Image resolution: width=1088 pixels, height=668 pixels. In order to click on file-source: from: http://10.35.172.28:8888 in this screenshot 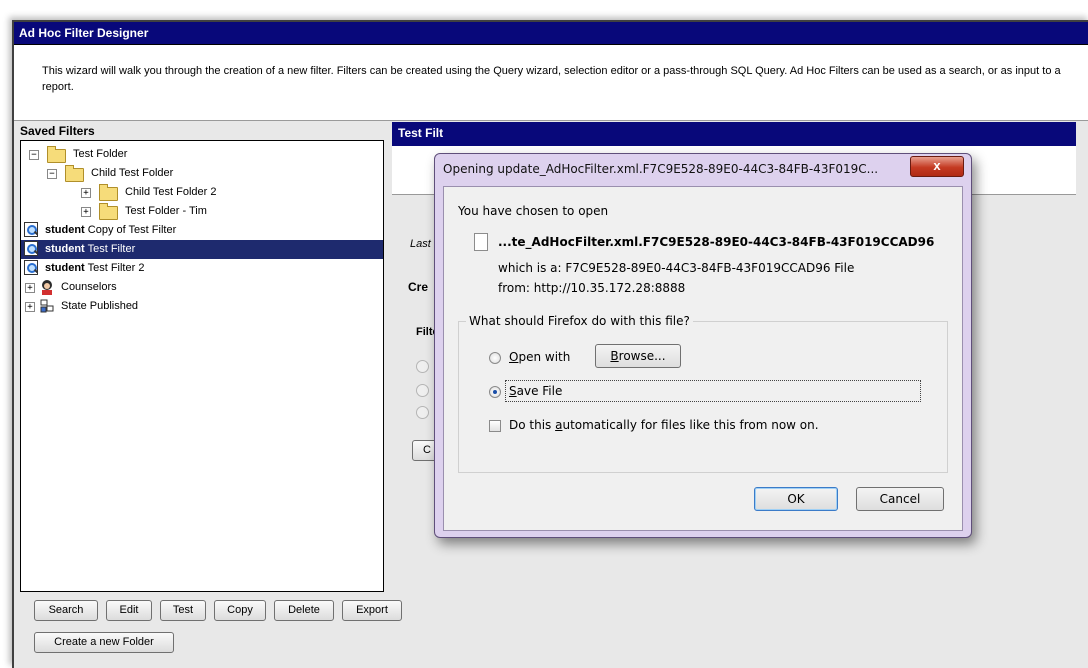, I will do `click(592, 288)`.